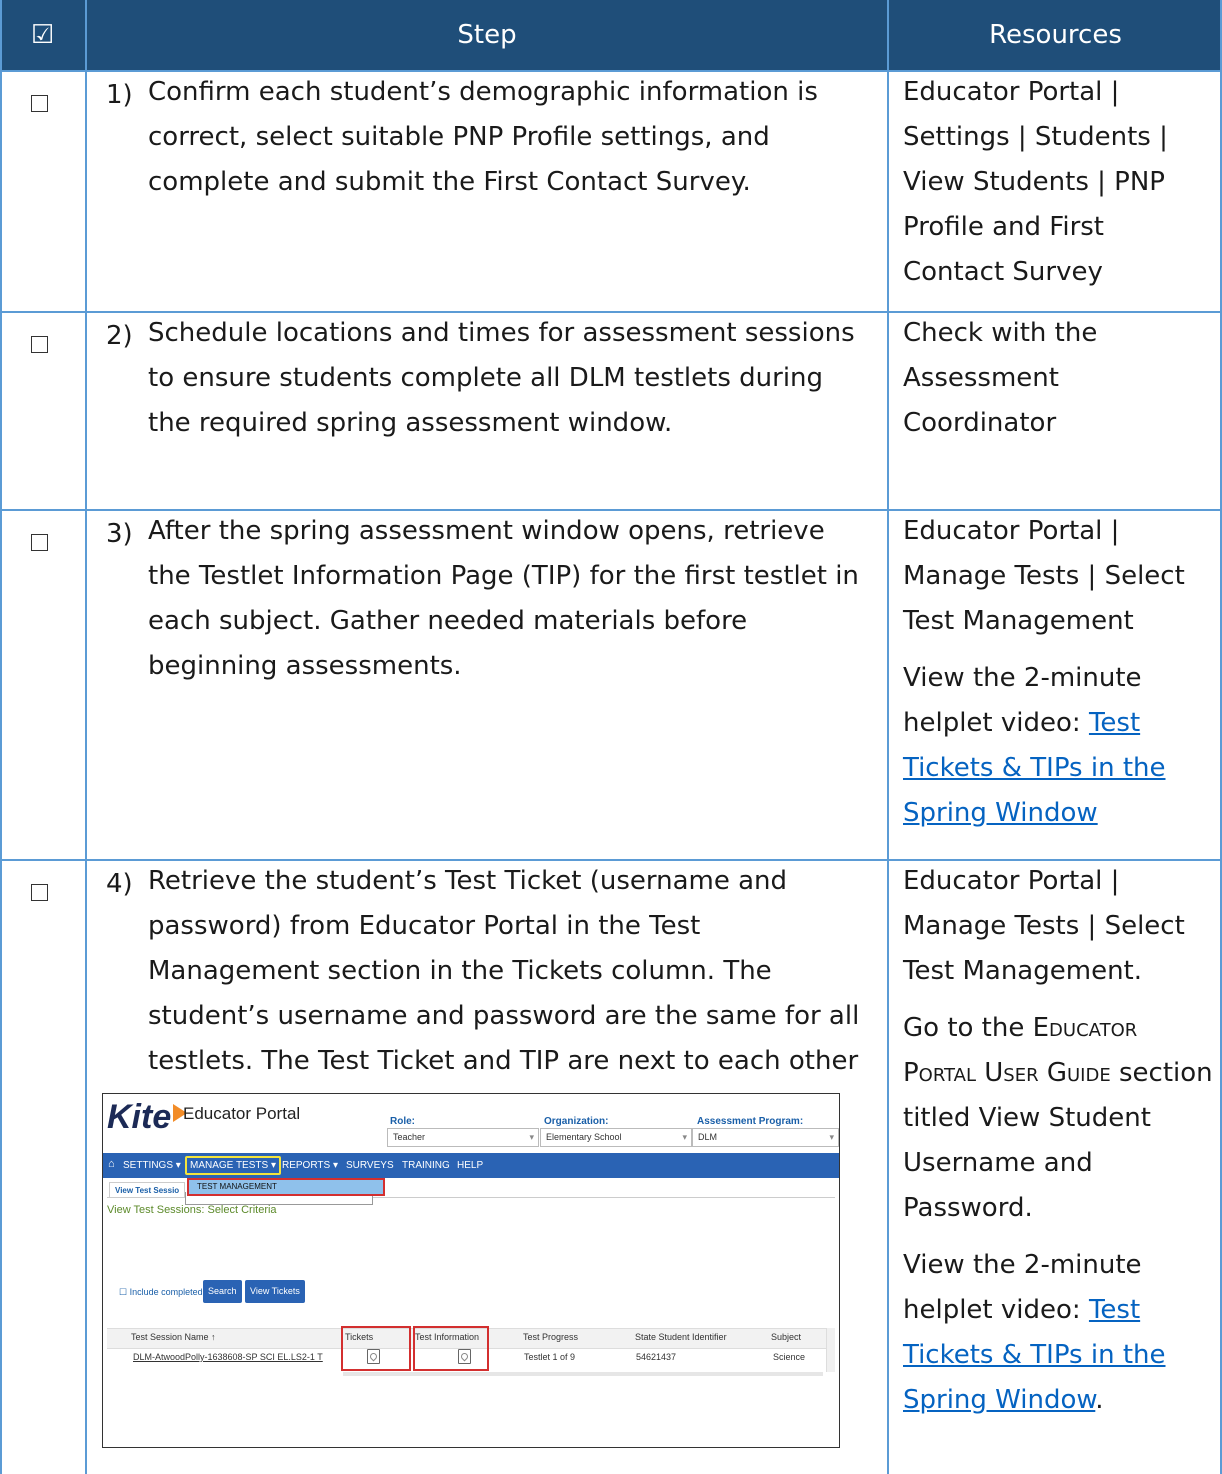 This screenshot has height=1474, width=1222. What do you see at coordinates (376, 1348) in the screenshot?
I see `tickets-column-highlight` at bounding box center [376, 1348].